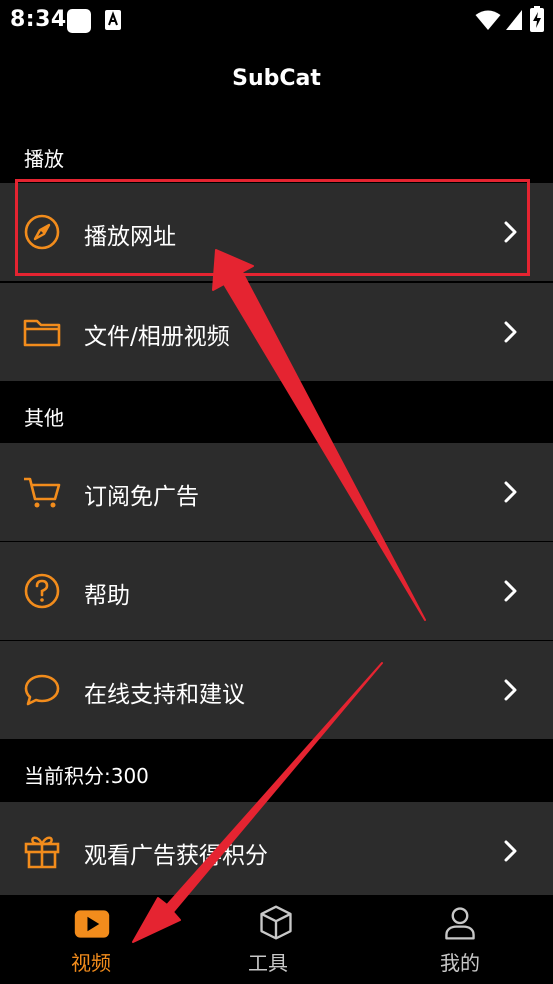 This screenshot has height=984, width=553. What do you see at coordinates (42, 492) in the screenshot?
I see `cart-icon` at bounding box center [42, 492].